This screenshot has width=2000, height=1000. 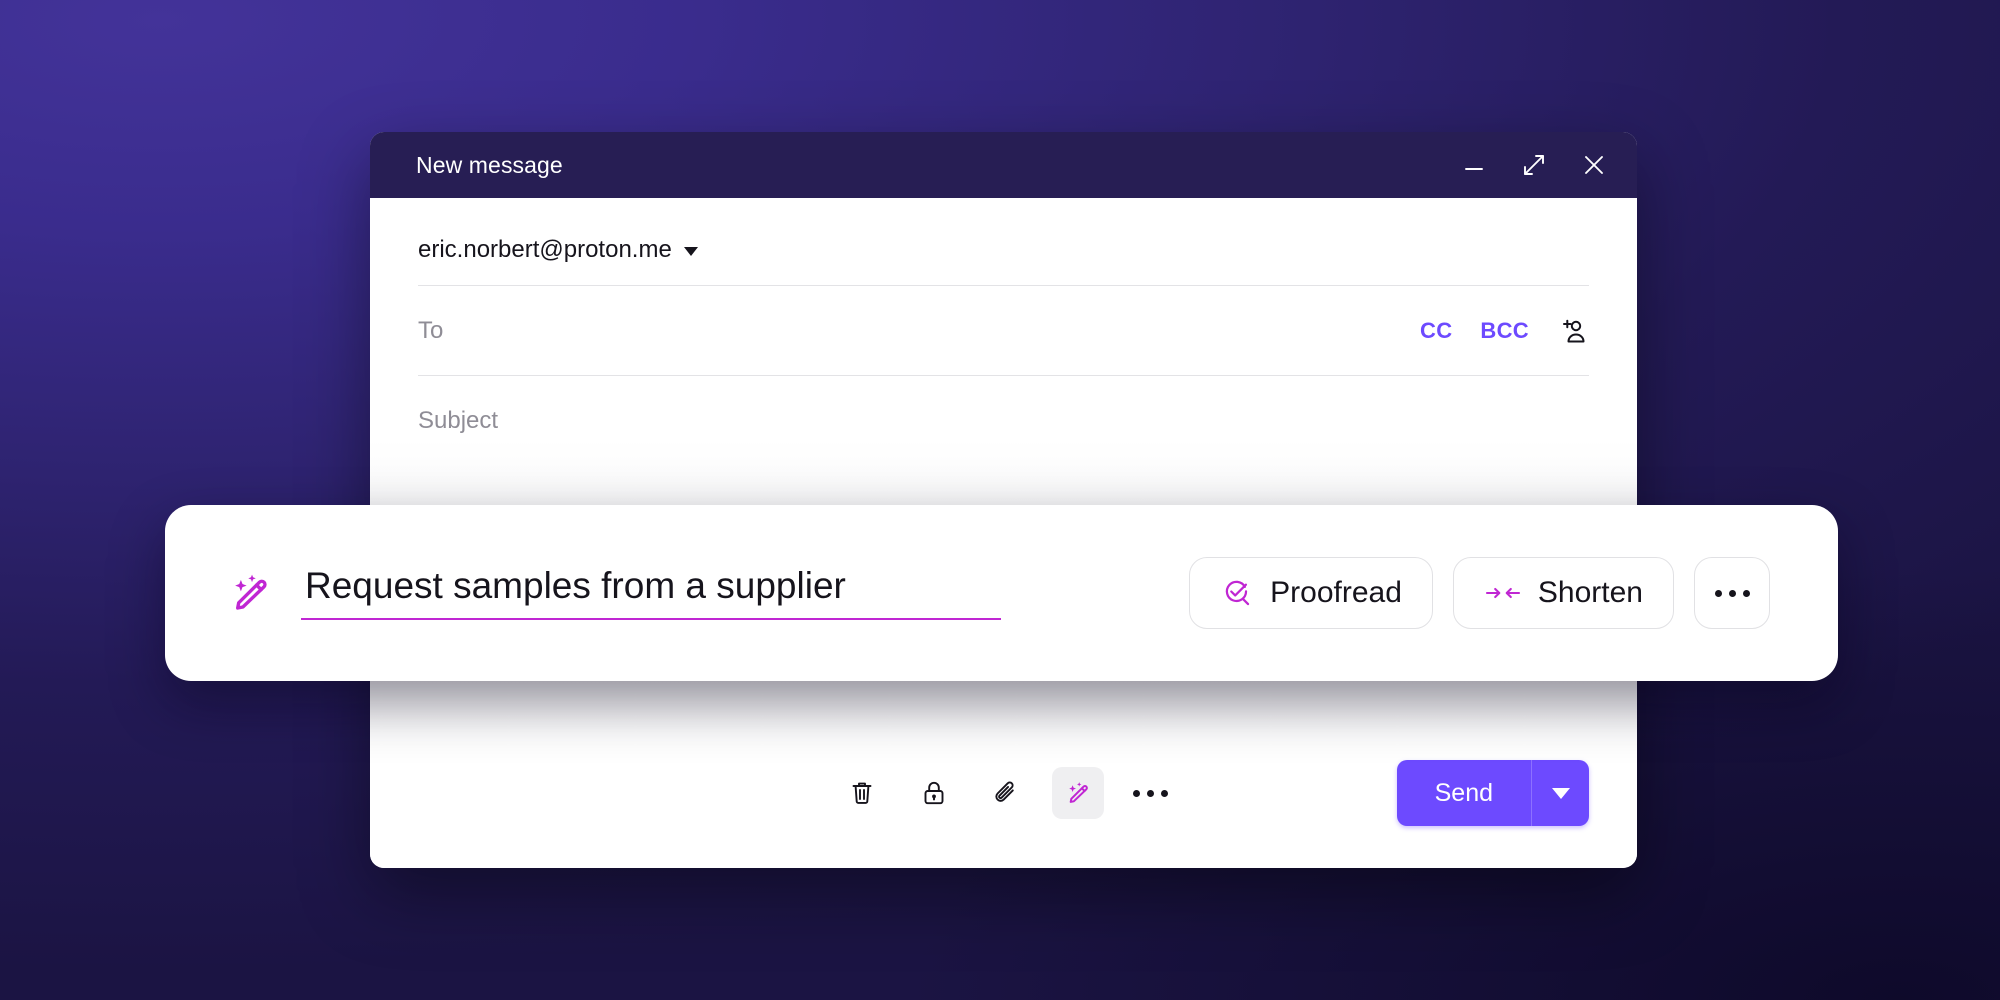 I want to click on assistant-prompt-wrapper, so click(x=651, y=593).